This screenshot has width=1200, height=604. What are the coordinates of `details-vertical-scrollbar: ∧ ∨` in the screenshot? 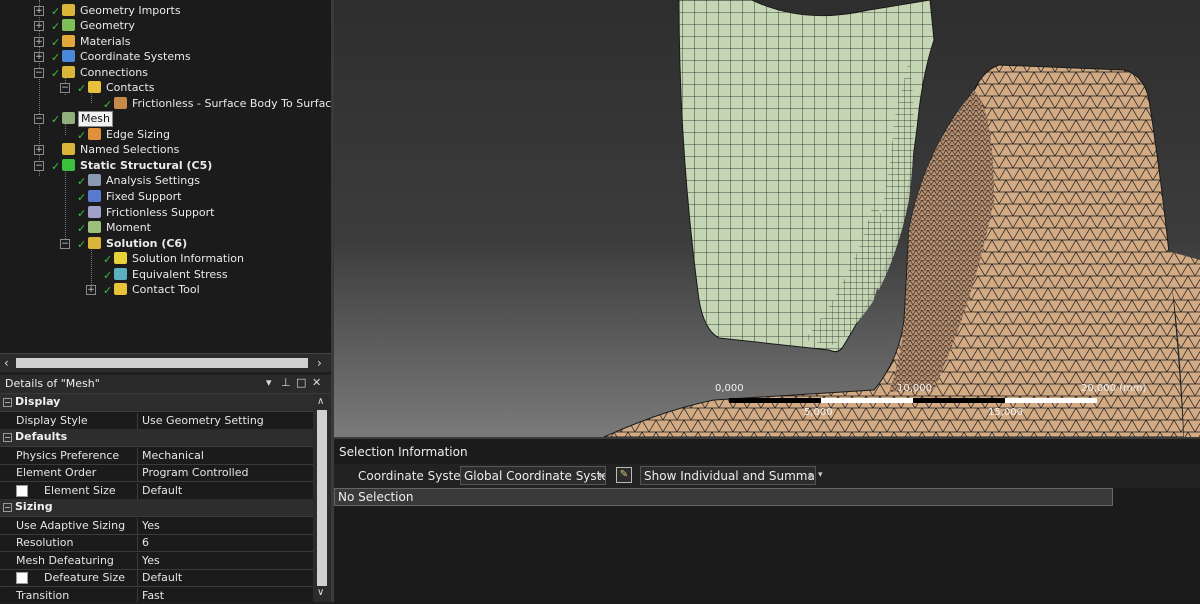 It's located at (322, 498).